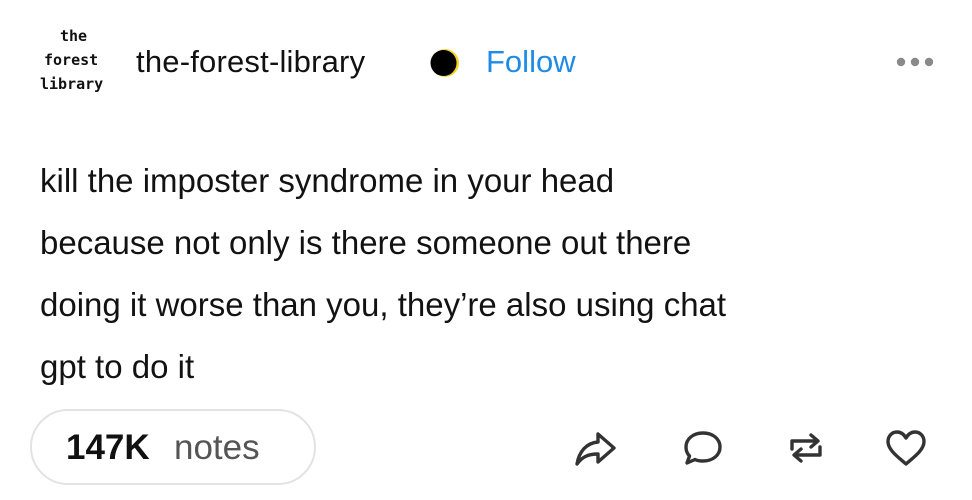  What do you see at coordinates (915, 62) in the screenshot?
I see `more-options-icon` at bounding box center [915, 62].